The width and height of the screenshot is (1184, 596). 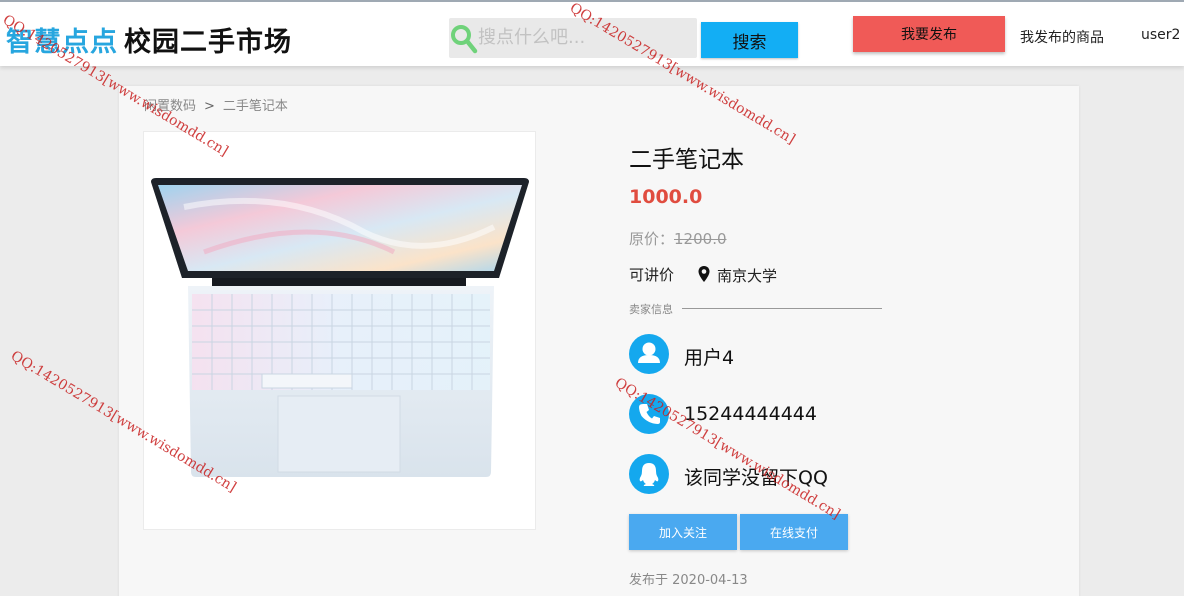 What do you see at coordinates (749, 40) in the screenshot?
I see `search-button: 搜索` at bounding box center [749, 40].